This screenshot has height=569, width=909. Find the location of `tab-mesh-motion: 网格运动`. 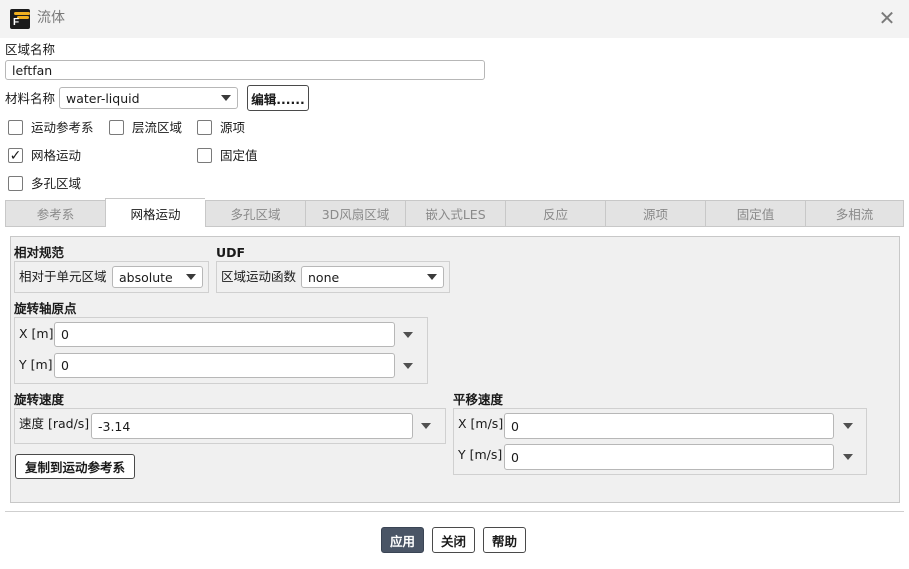

tab-mesh-motion: 网格运动 is located at coordinates (155, 212).